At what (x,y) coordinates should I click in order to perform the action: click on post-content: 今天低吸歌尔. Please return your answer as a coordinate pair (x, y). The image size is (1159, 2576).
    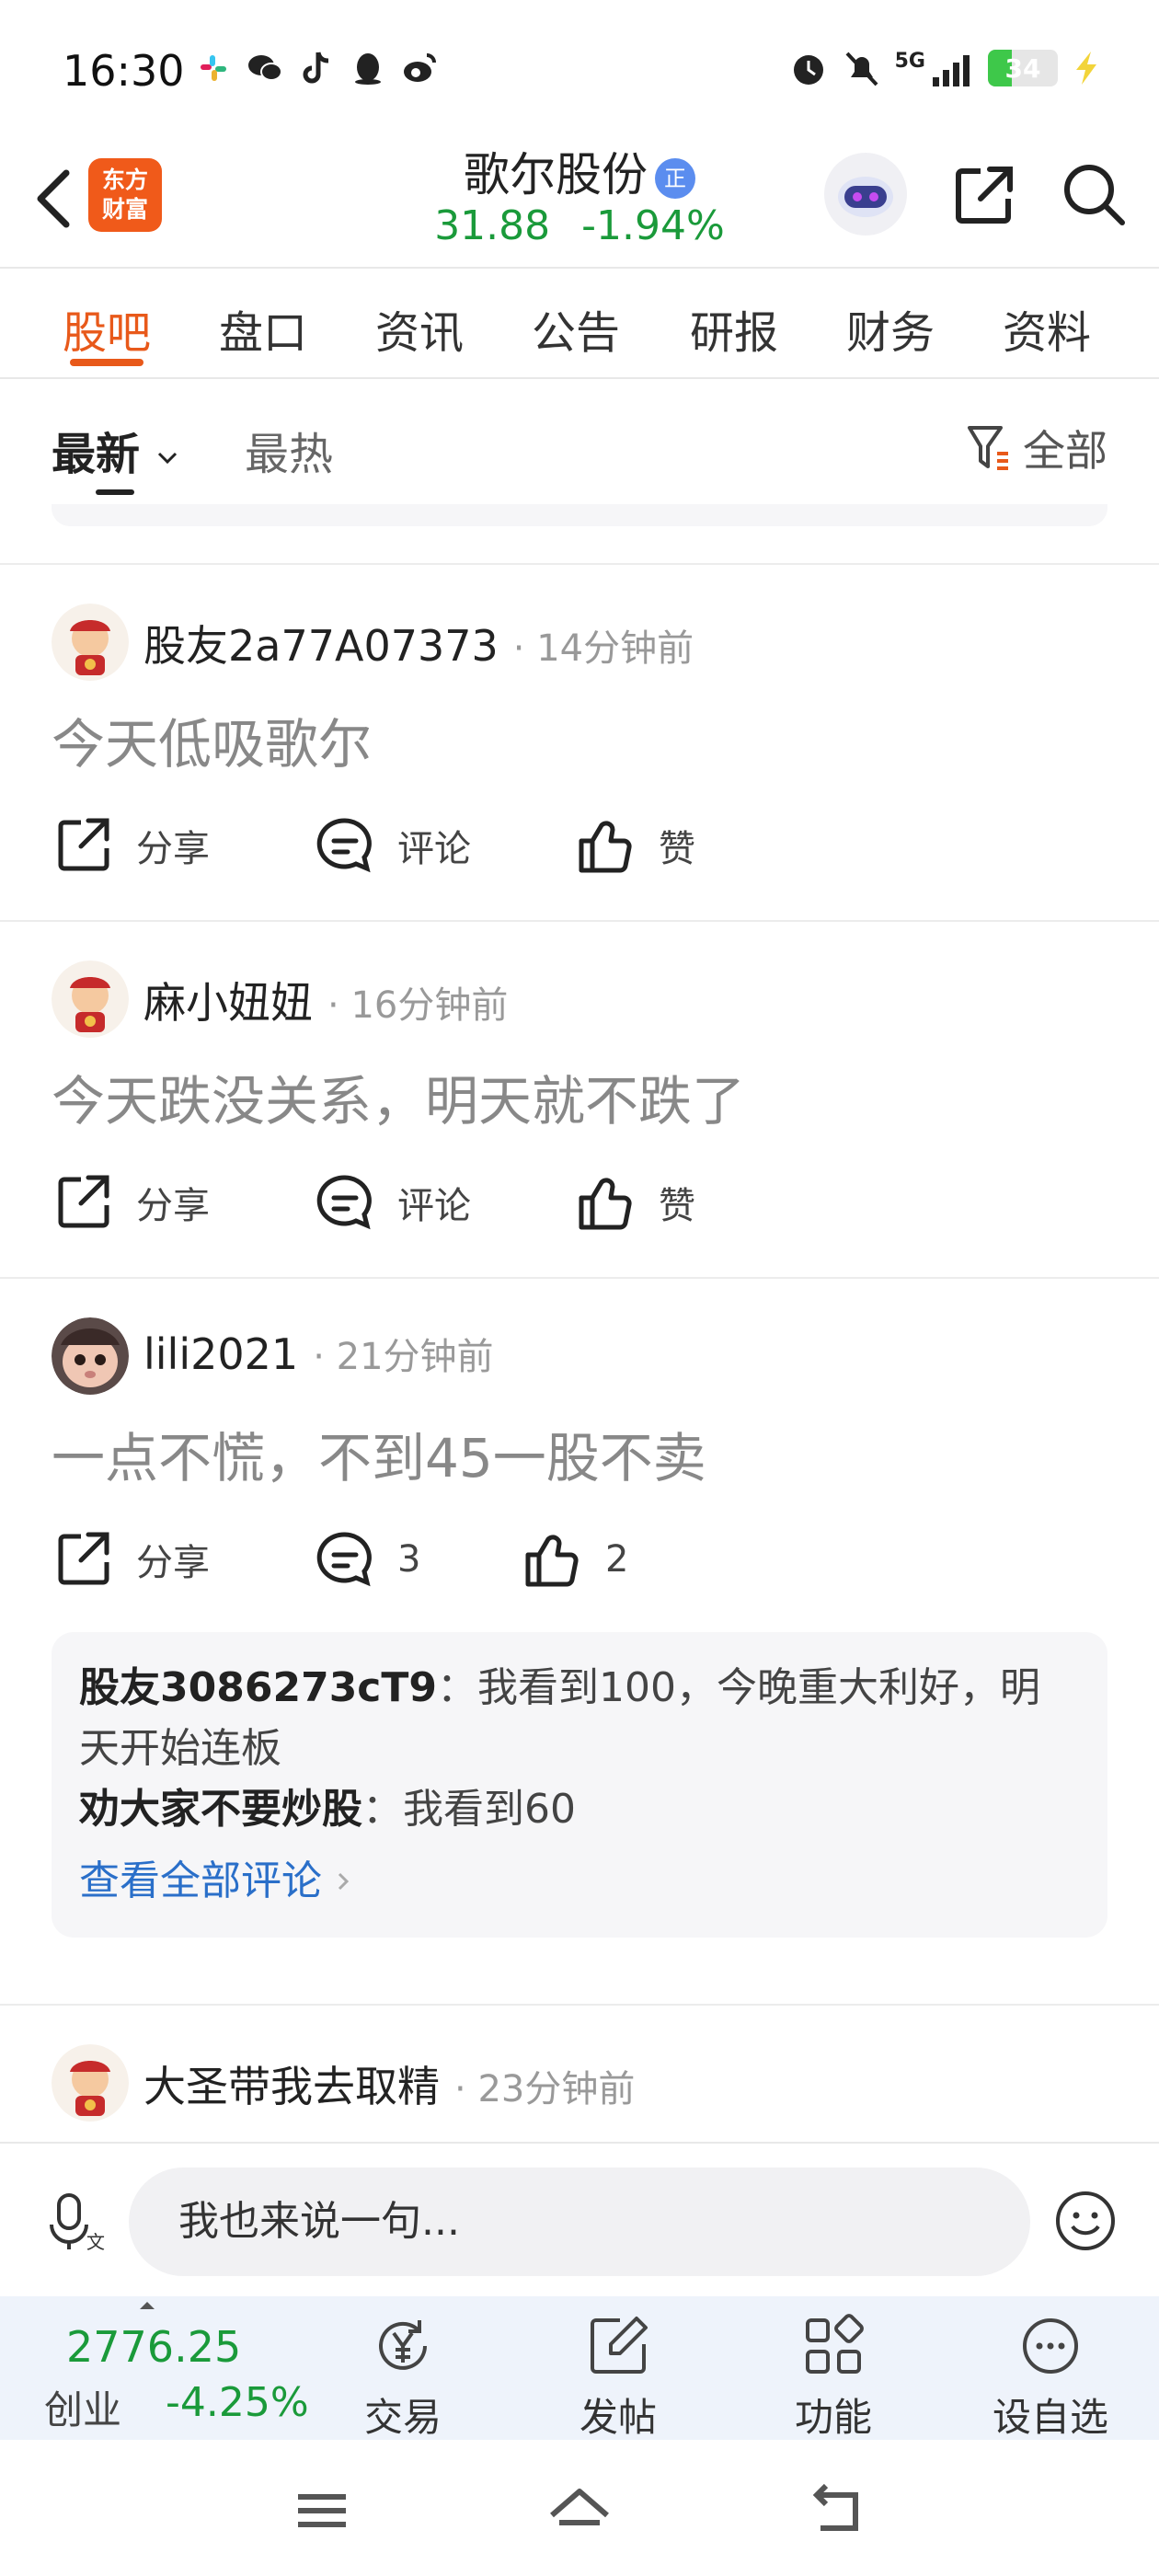
    Looking at the image, I should click on (212, 739).